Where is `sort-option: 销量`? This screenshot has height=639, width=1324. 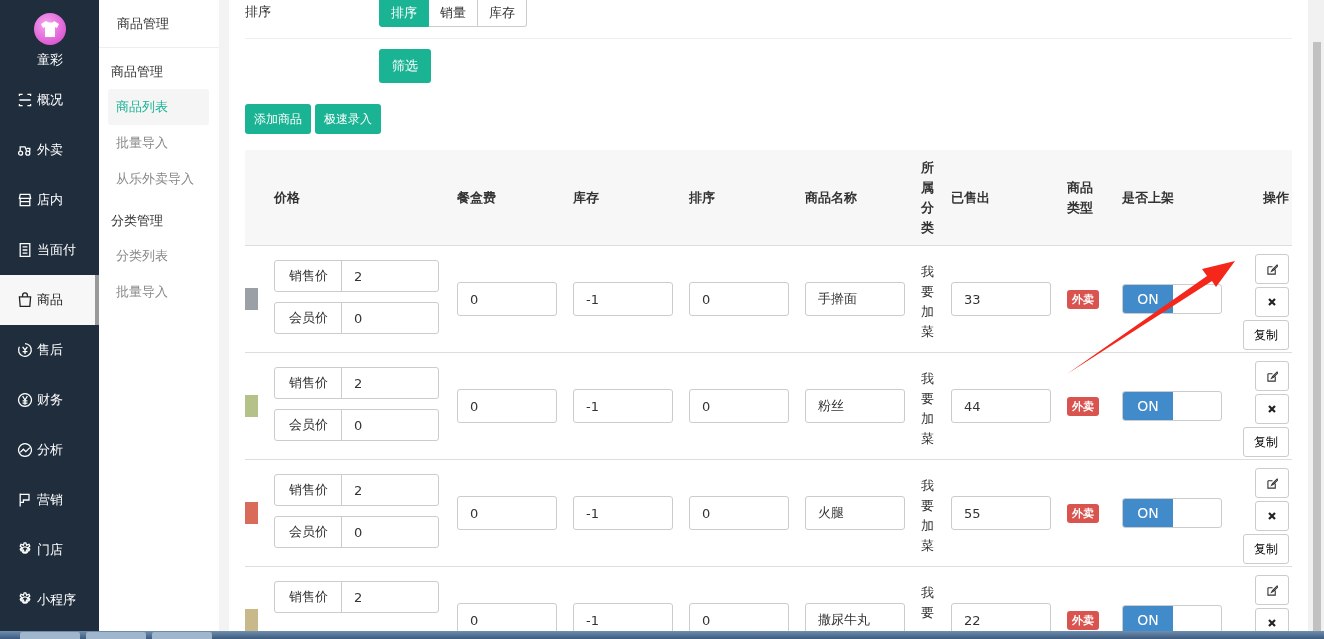 sort-option: 销量 is located at coordinates (453, 13).